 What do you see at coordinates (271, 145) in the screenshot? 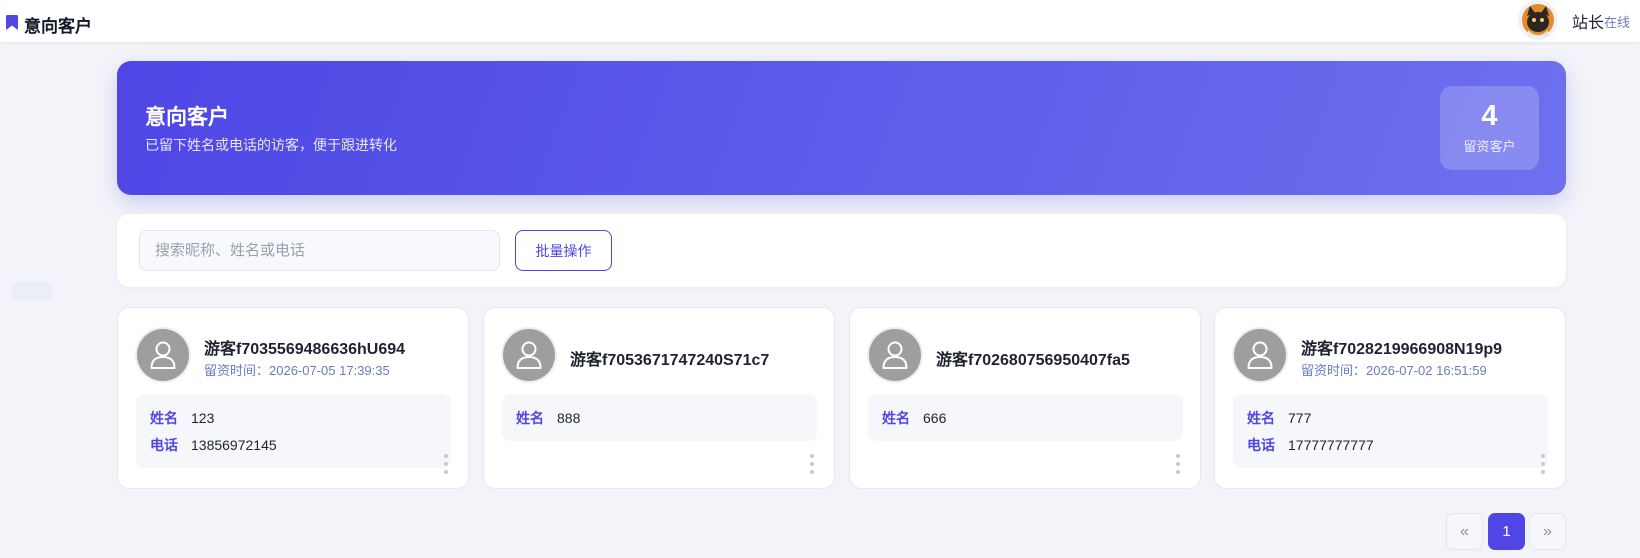
I see `hero-subtitle: 已留下姓名或电话的访客，便于跟进转化` at bounding box center [271, 145].